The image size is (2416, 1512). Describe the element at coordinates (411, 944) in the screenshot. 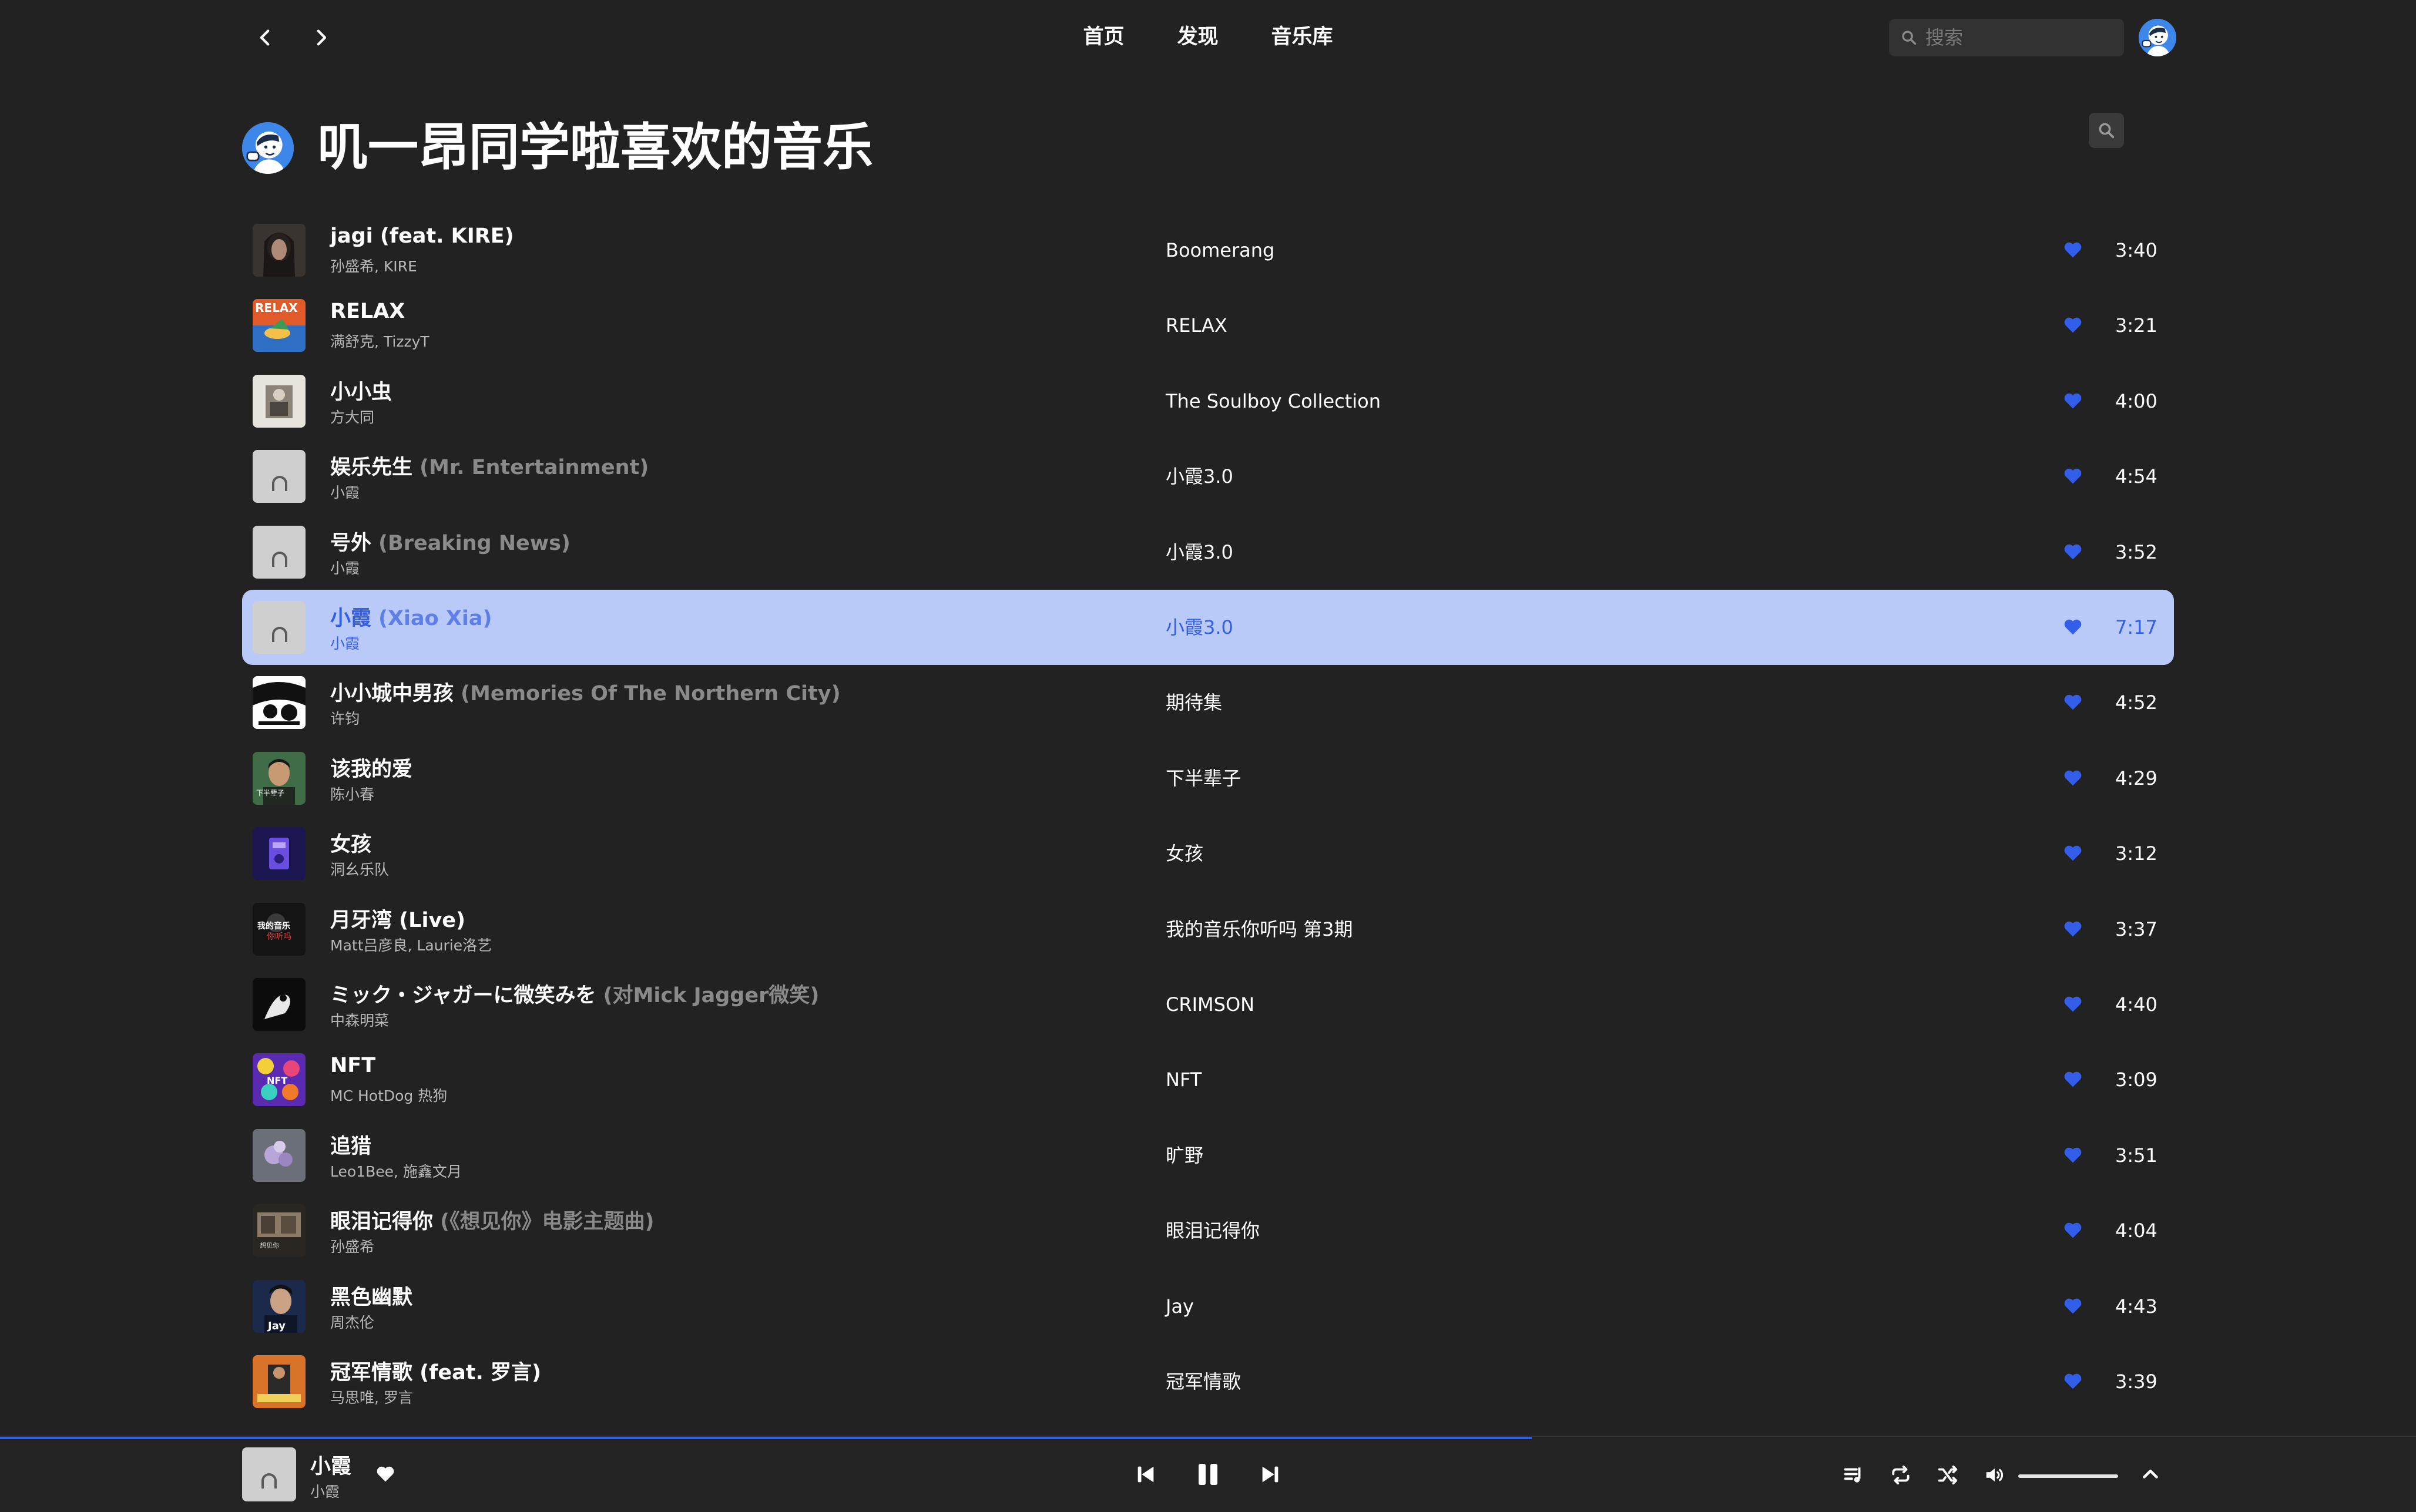

I see `track-artist: Matt吕彦良, Laurie洛艺` at that location.